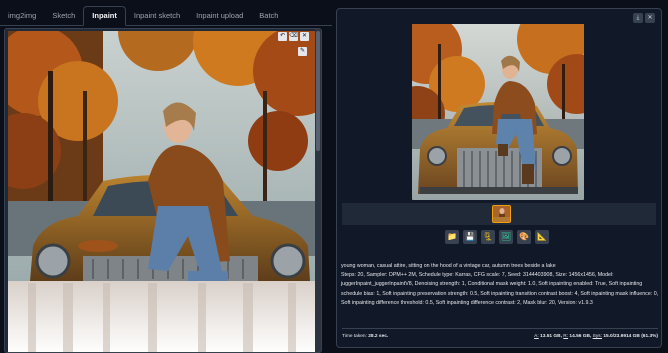  I want to click on time-taken: Time taken: 28.2 sec., so click(365, 336).